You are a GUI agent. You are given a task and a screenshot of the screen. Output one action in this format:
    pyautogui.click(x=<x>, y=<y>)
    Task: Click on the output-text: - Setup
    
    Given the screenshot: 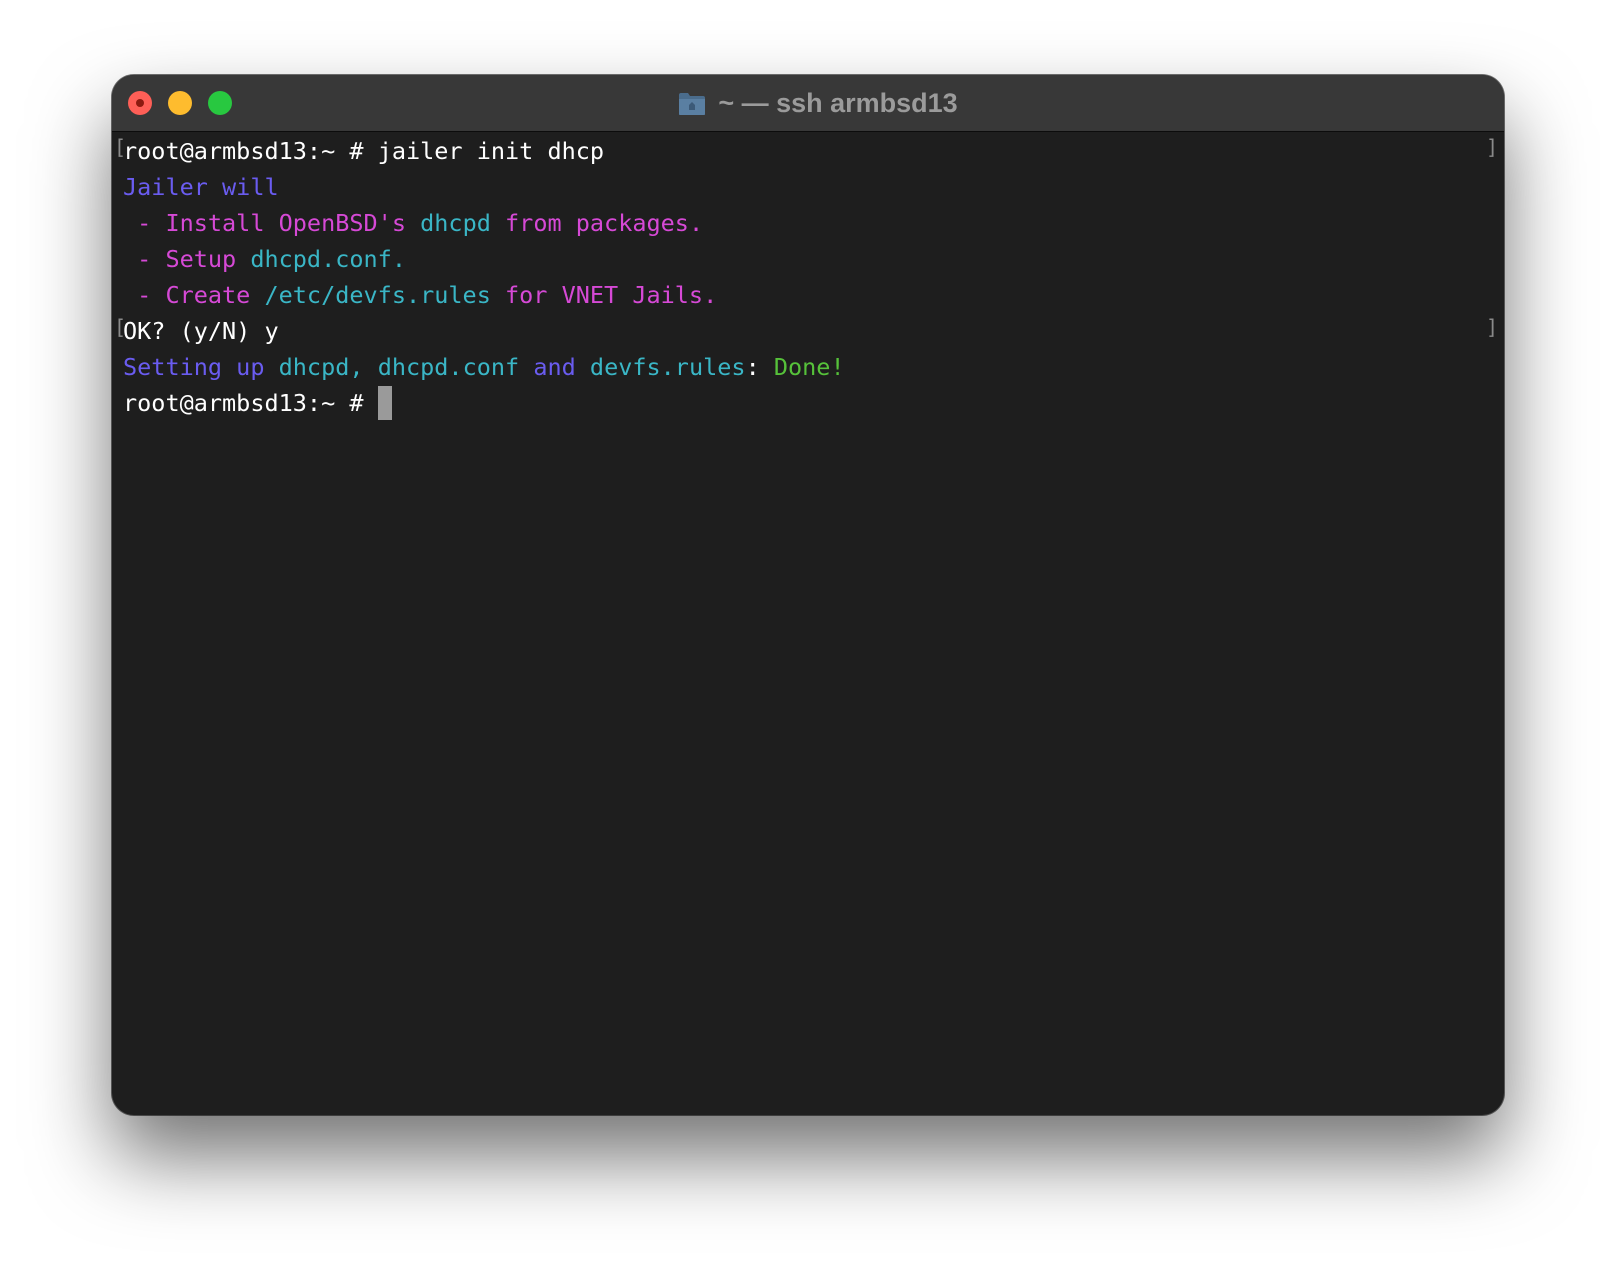 What is the action you would take?
    pyautogui.click(x=187, y=259)
    